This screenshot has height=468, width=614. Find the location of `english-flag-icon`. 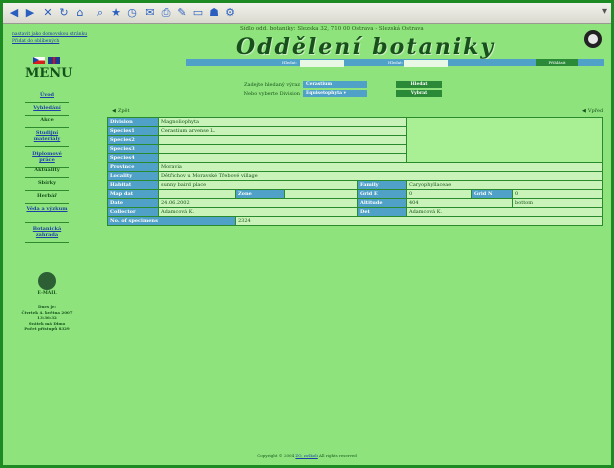

english-flag-icon is located at coordinates (54, 60).